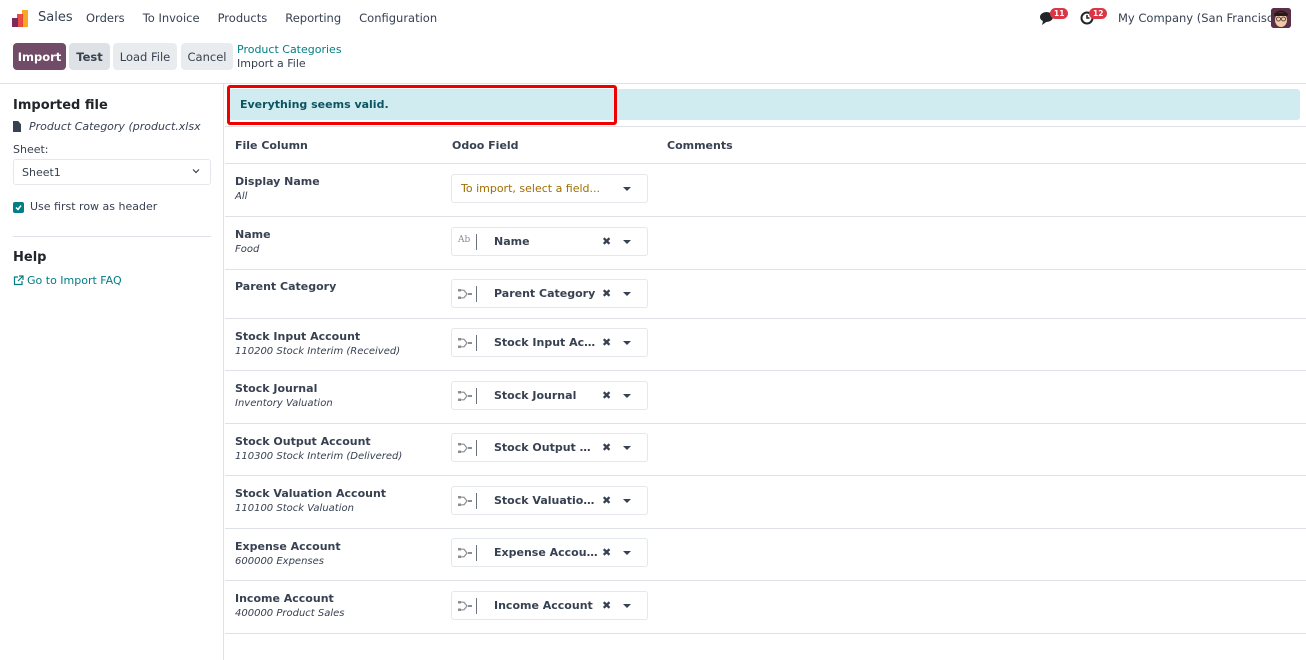 Image resolution: width=1306 pixels, height=660 pixels. What do you see at coordinates (289, 49) in the screenshot?
I see `breadcrumb-product-categories: Product Categories` at bounding box center [289, 49].